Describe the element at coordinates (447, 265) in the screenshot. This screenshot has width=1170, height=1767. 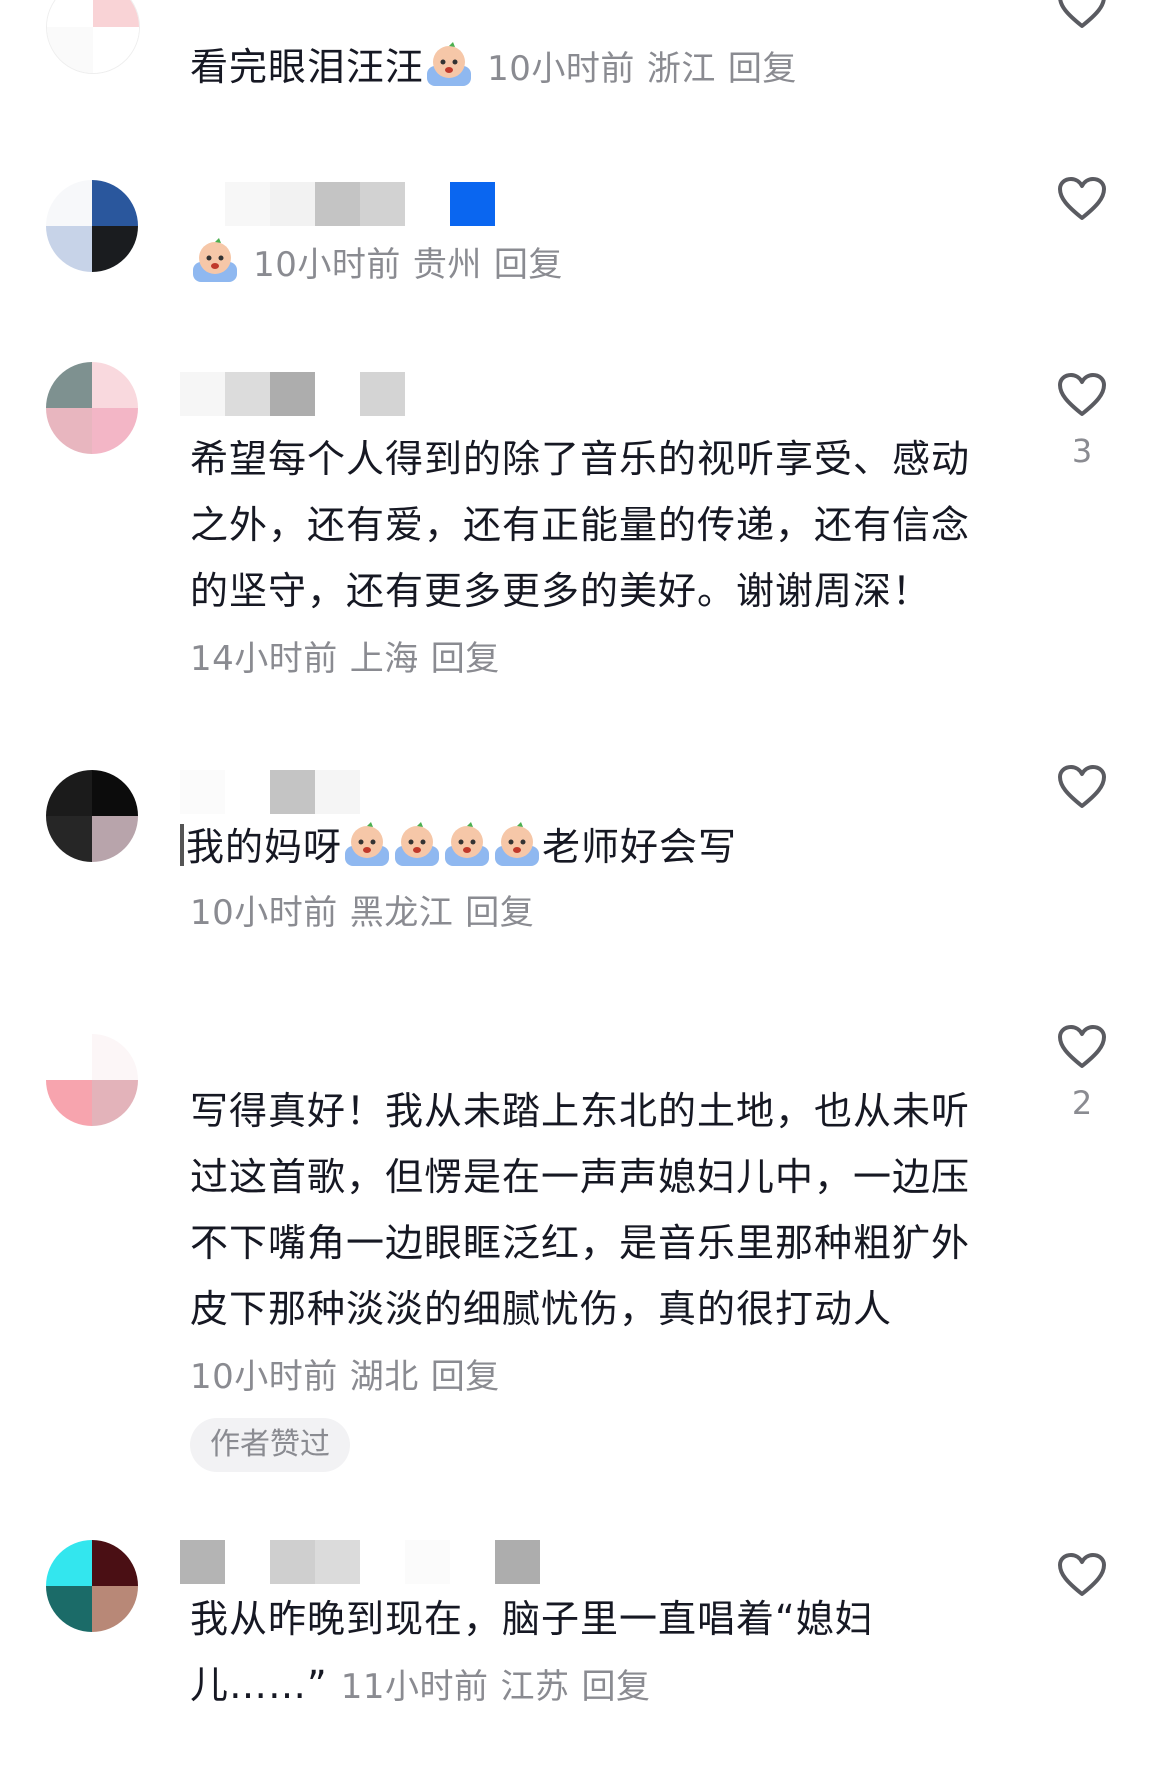
I see `comment-location: 贵州` at that location.